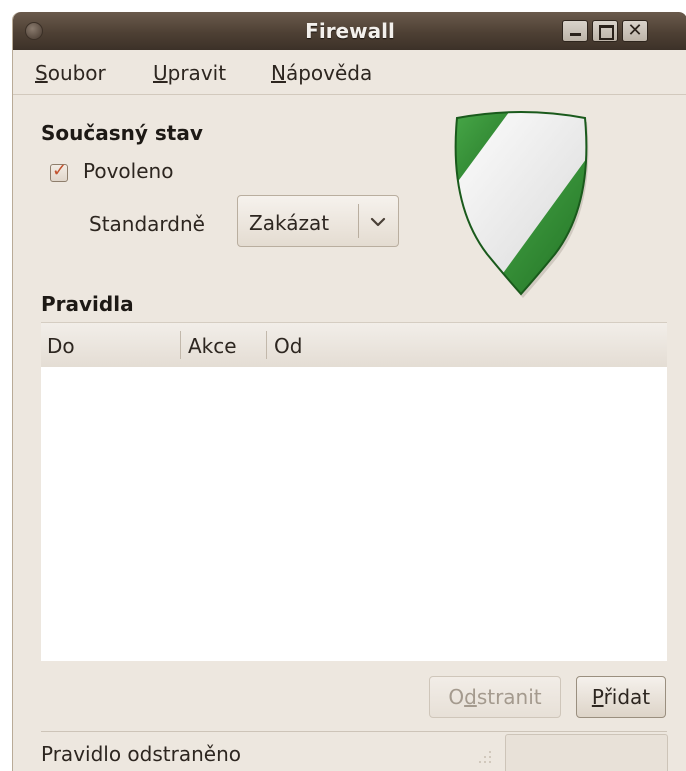  What do you see at coordinates (495, 697) in the screenshot?
I see `remove-rule-button: Odstranit` at bounding box center [495, 697].